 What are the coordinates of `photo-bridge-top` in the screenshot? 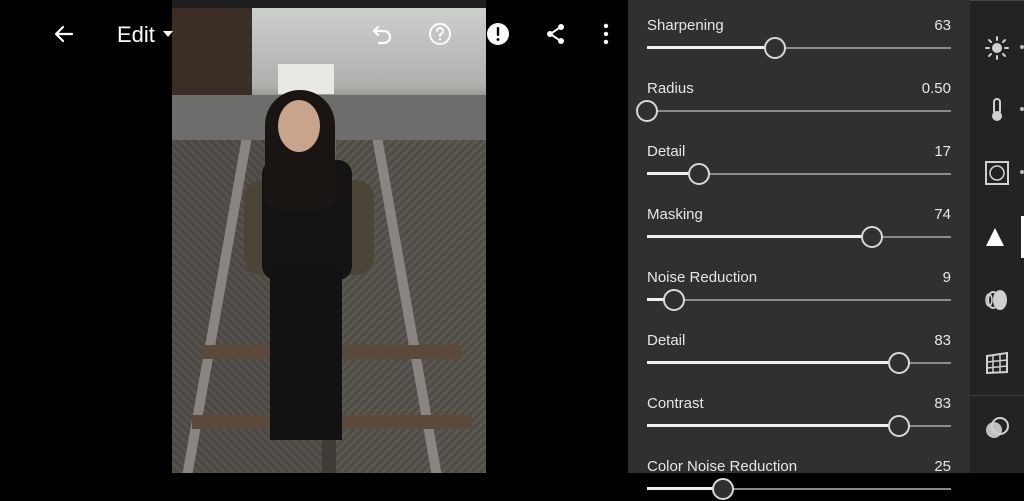 It's located at (329, 4).